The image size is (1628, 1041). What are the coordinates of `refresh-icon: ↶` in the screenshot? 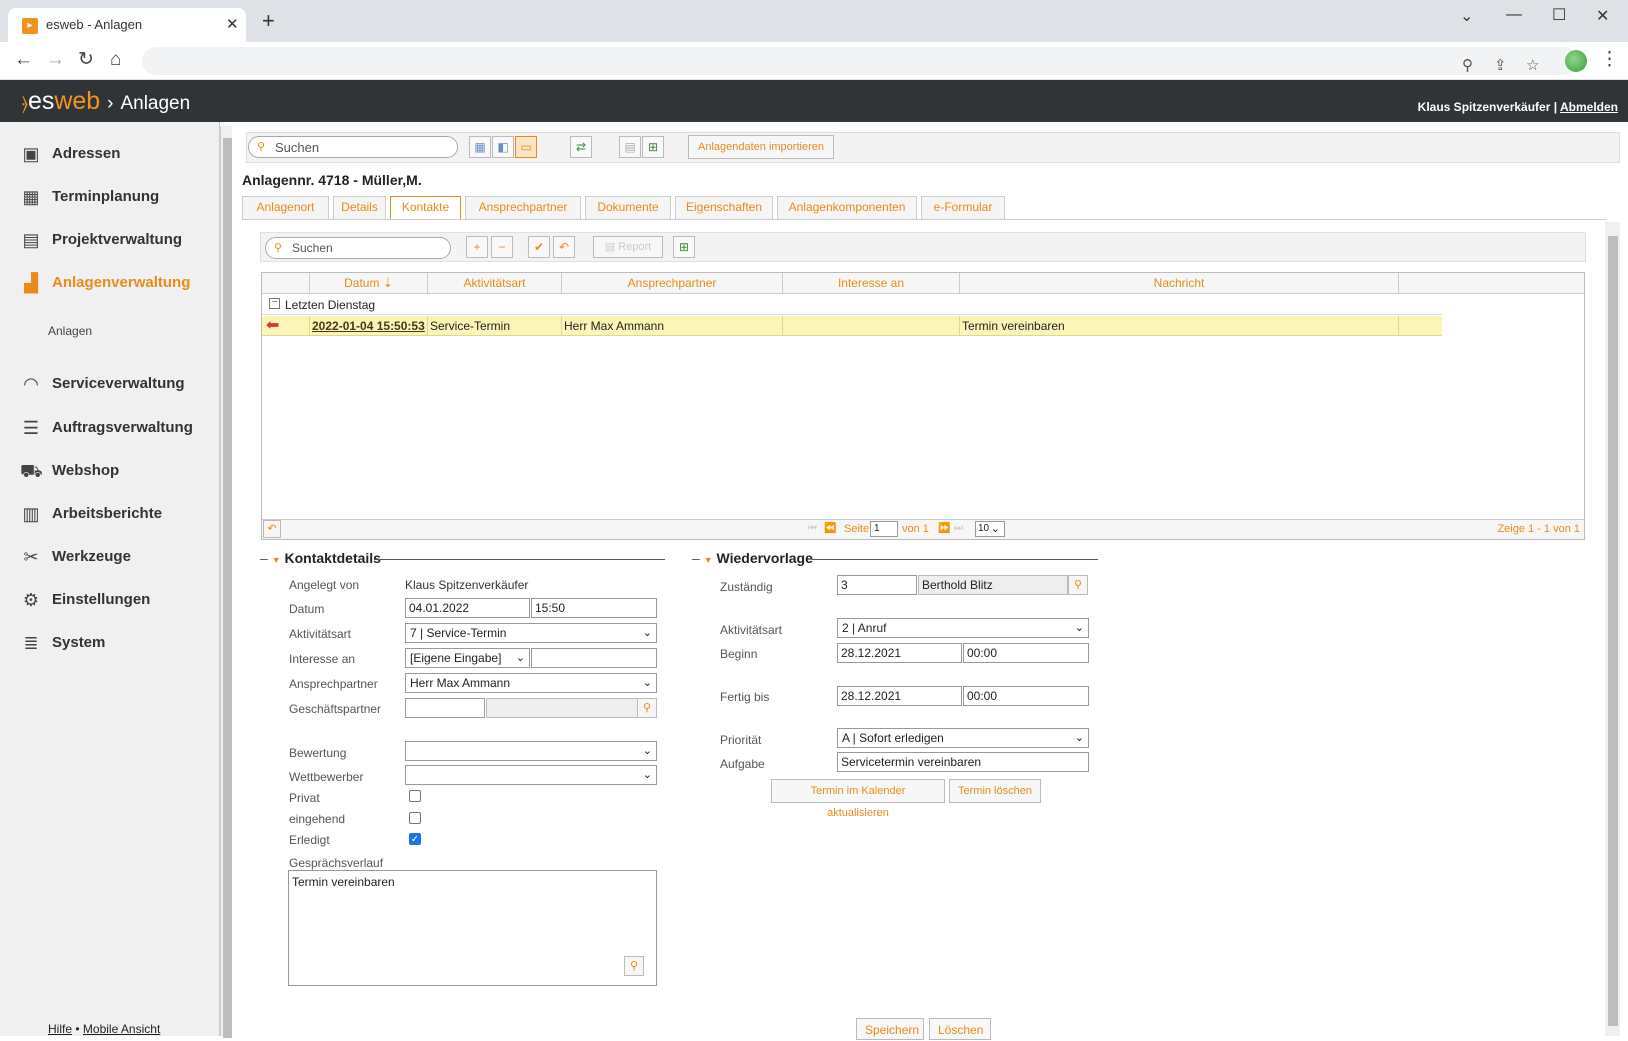 It's located at (272, 529).